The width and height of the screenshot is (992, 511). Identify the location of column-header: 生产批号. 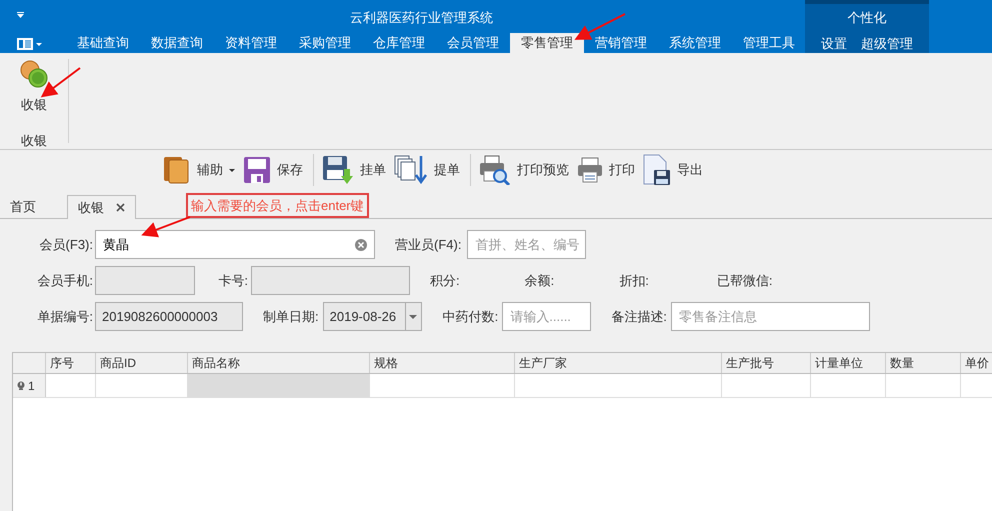
(766, 363).